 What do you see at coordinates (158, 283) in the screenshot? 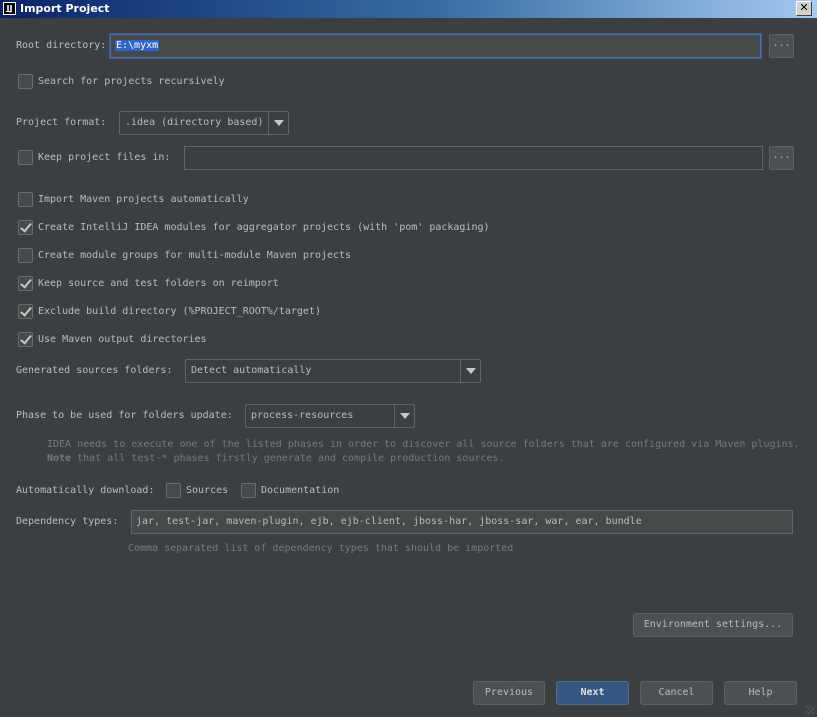
I see `keep-source-folders-label: Keep source and test folders on reimport` at bounding box center [158, 283].